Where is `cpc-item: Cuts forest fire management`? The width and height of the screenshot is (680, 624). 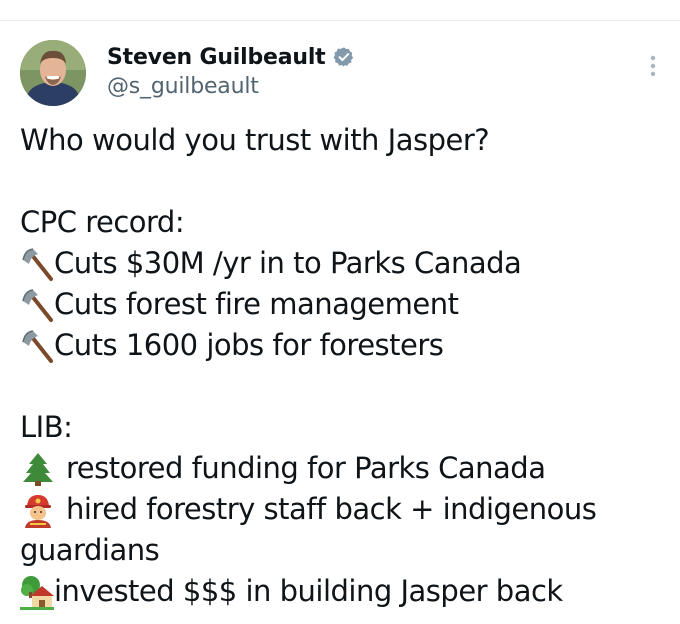 cpc-item: Cuts forest fire management is located at coordinates (345, 304).